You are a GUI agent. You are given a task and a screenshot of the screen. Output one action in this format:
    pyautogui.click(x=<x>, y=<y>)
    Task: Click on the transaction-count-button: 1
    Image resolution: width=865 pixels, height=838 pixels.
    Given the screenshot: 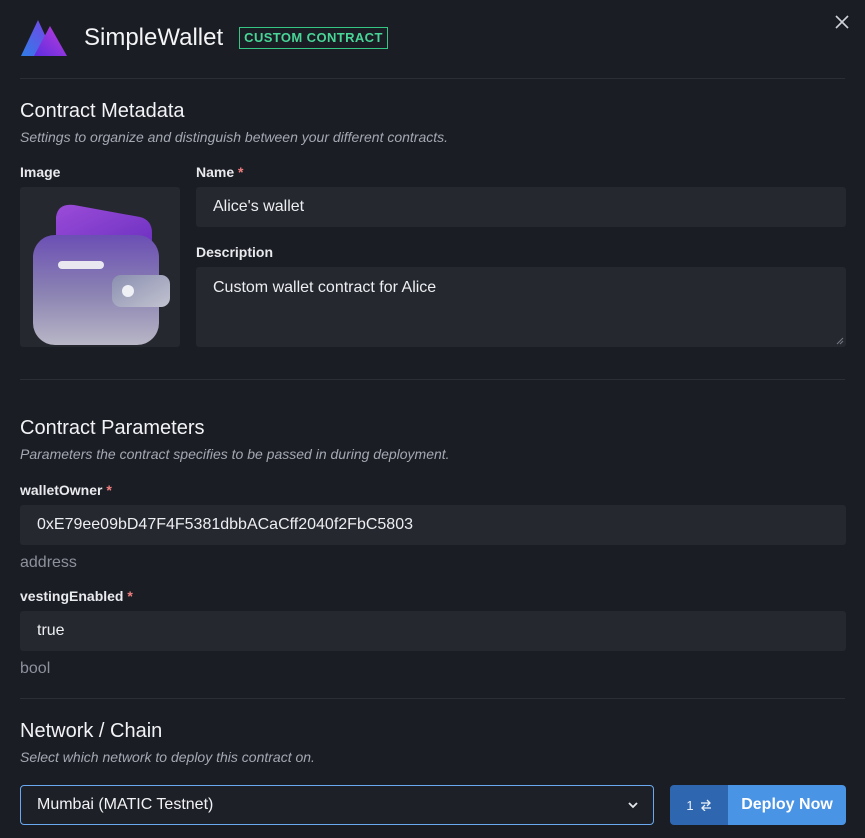 What is the action you would take?
    pyautogui.click(x=699, y=805)
    